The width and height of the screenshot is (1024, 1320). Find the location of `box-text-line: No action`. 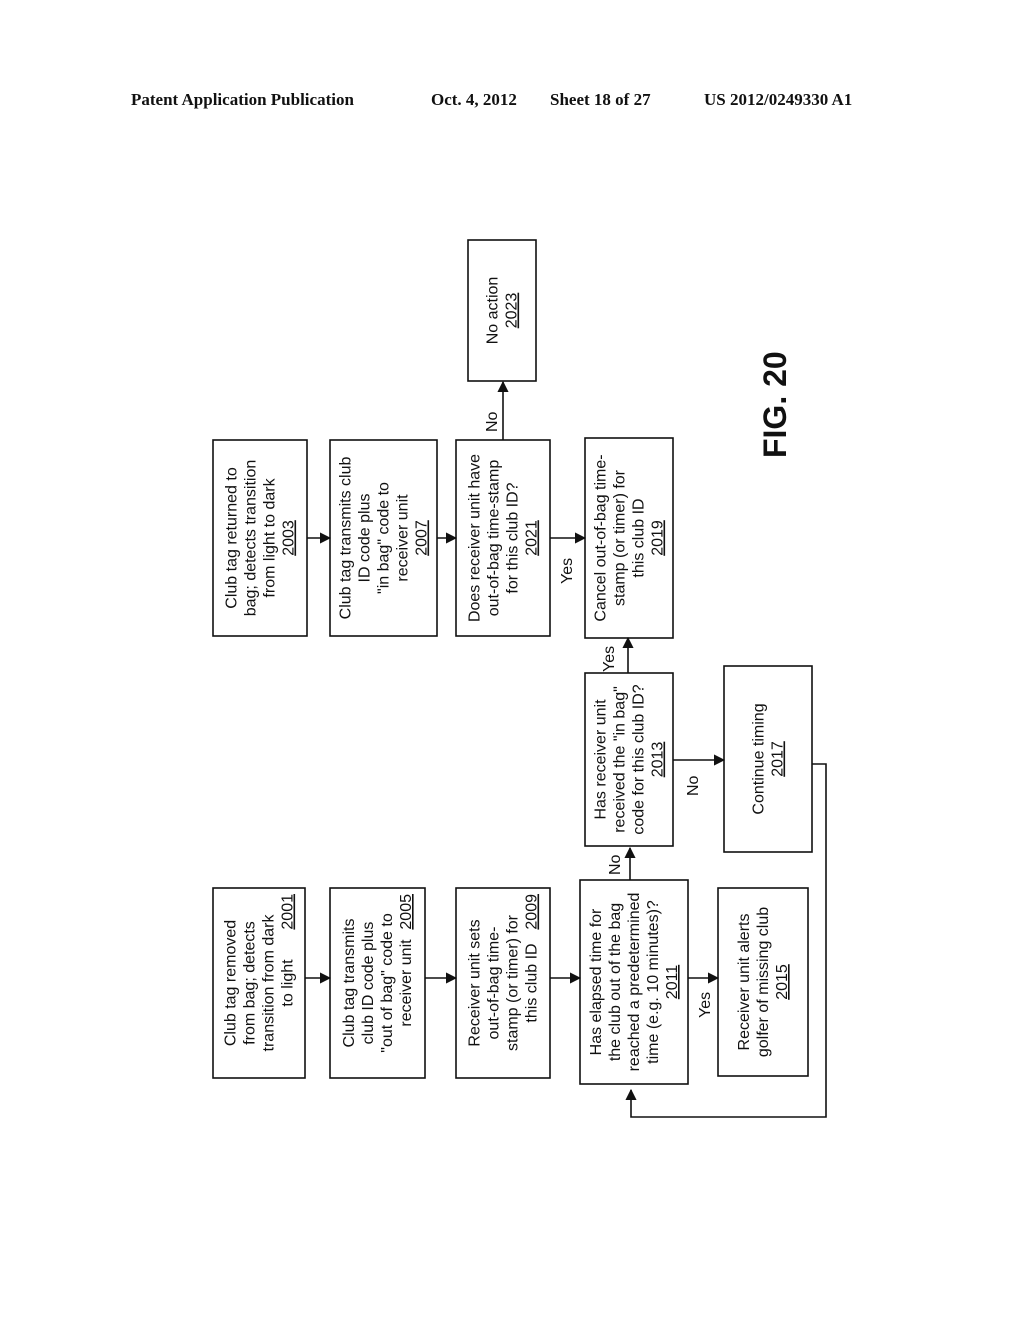

box-text-line: No action is located at coordinates (493, 311).